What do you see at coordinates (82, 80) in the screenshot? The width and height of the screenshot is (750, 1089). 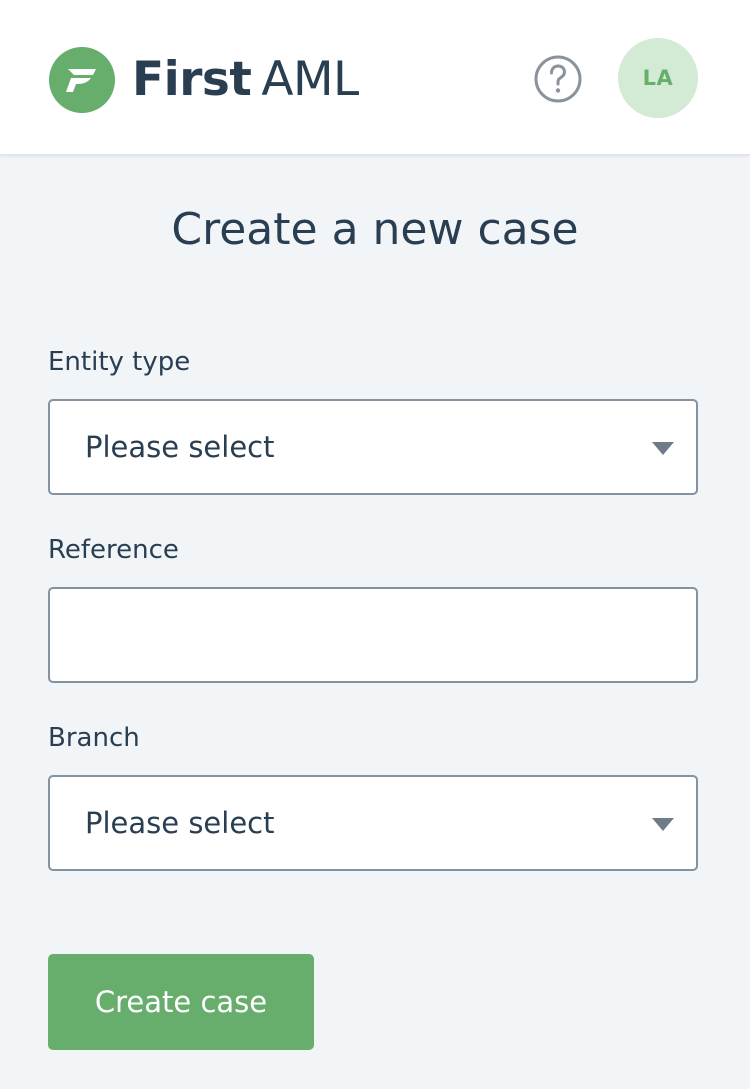 I see `first-aml-logo-icon` at bounding box center [82, 80].